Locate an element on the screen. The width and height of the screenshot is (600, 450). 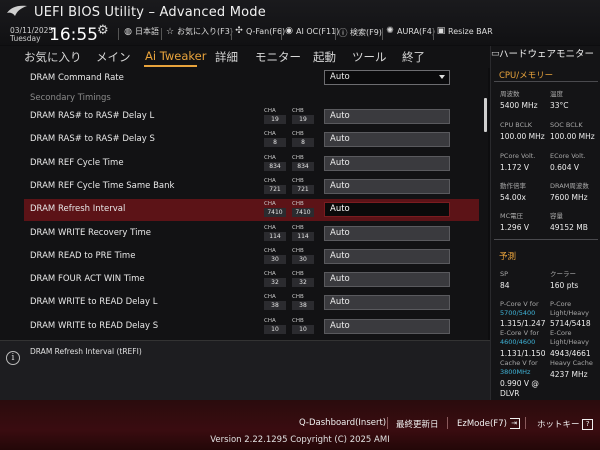
timing-row: DRAM READ to PRE Time CHA 30 CHB 30 Auto is located at coordinates (251, 257).